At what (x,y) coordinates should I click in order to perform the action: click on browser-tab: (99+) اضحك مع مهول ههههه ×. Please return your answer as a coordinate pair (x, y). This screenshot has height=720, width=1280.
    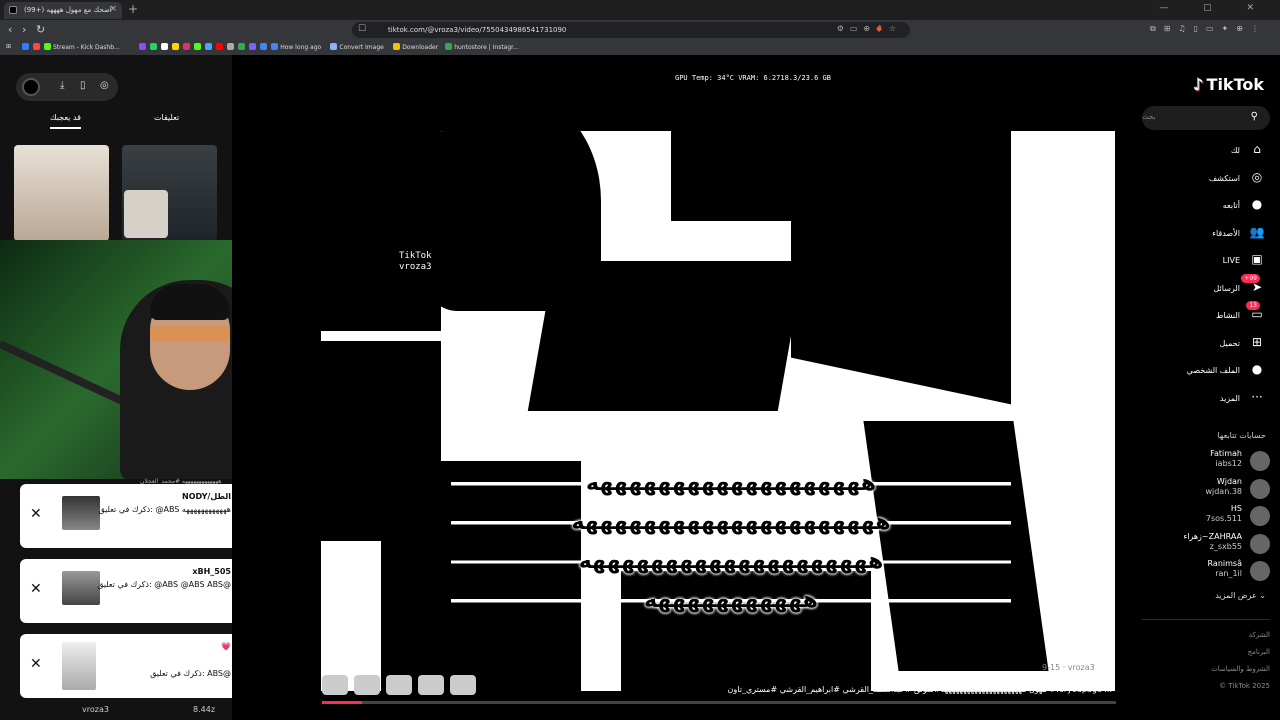
    Looking at the image, I should click on (63, 10).